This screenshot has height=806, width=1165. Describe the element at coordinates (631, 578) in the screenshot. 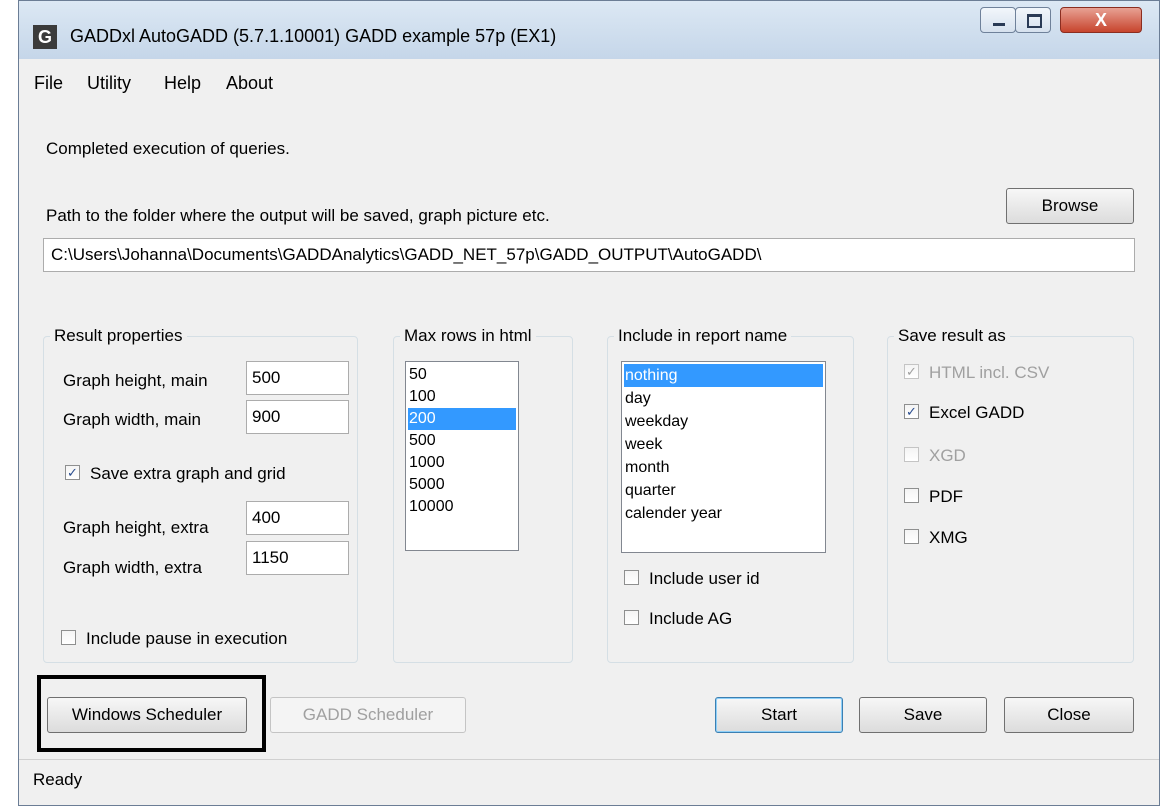

I see `include-user-id-checkbox` at that location.